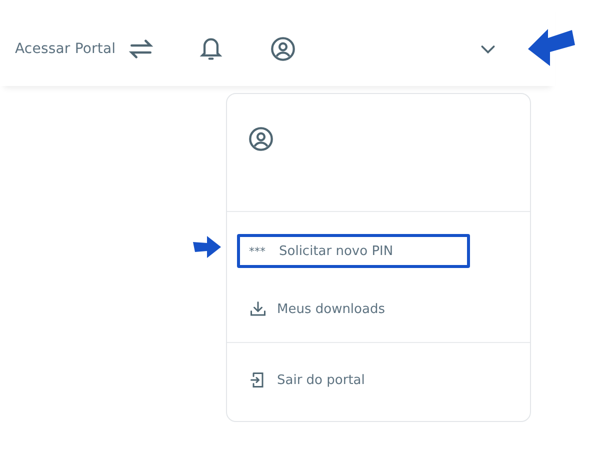 This screenshot has height=458, width=589. What do you see at coordinates (207, 247) in the screenshot?
I see `arrow-icon` at bounding box center [207, 247].